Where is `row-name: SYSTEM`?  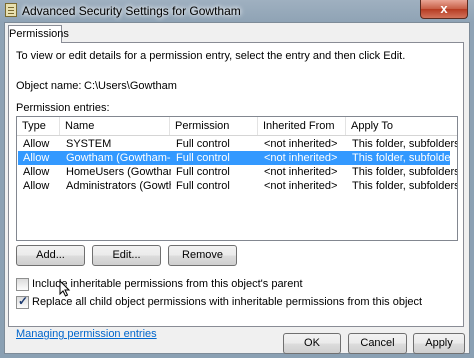 row-name: SYSTEM is located at coordinates (89, 144).